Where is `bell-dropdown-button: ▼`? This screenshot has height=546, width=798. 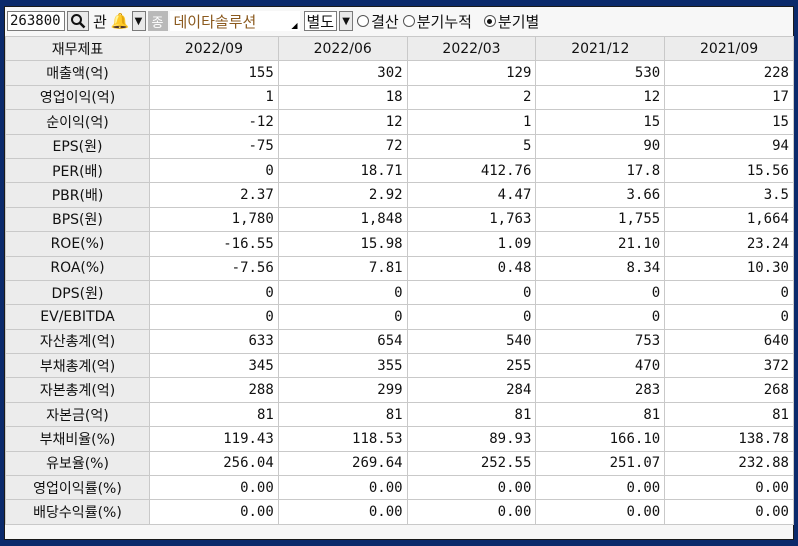 bell-dropdown-button: ▼ is located at coordinates (138, 21).